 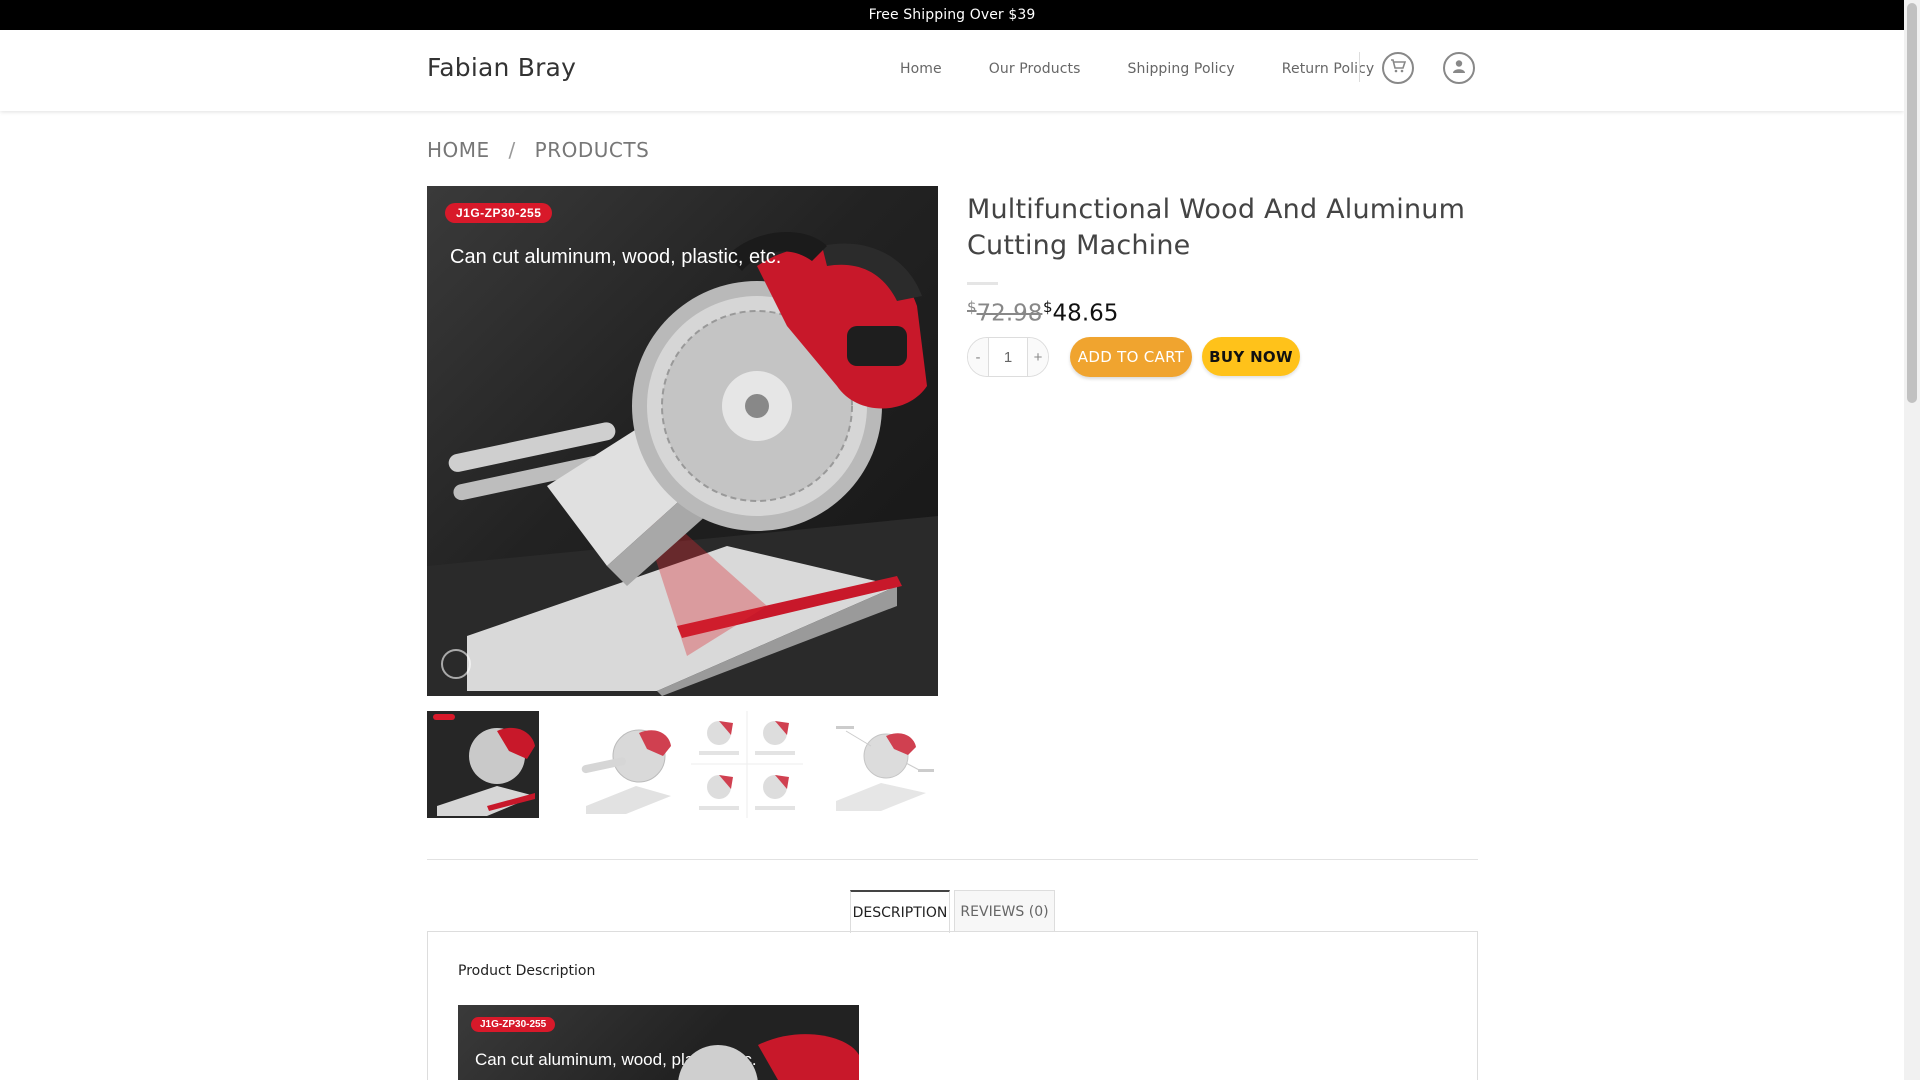 I want to click on quantity-minus-button: -, so click(x=978, y=357).